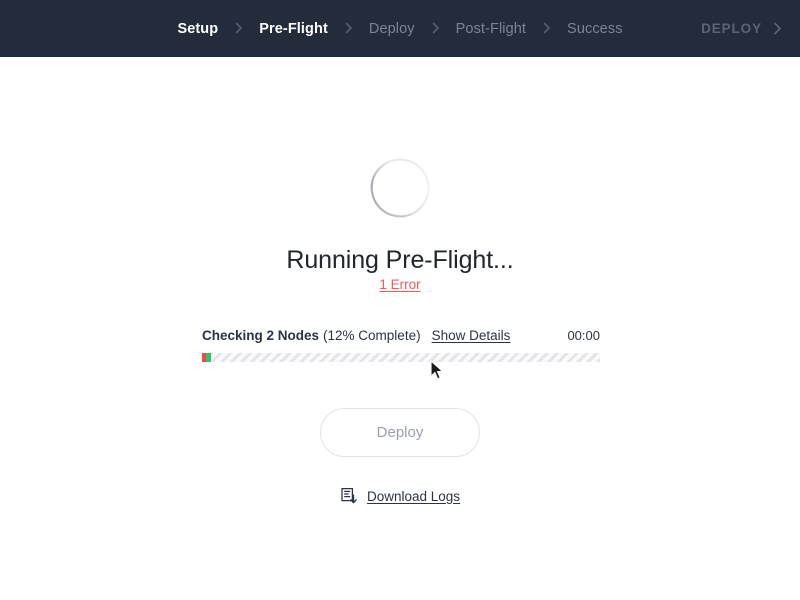 The height and width of the screenshot is (600, 800). I want to click on loading-spinner-icon, so click(400, 188).